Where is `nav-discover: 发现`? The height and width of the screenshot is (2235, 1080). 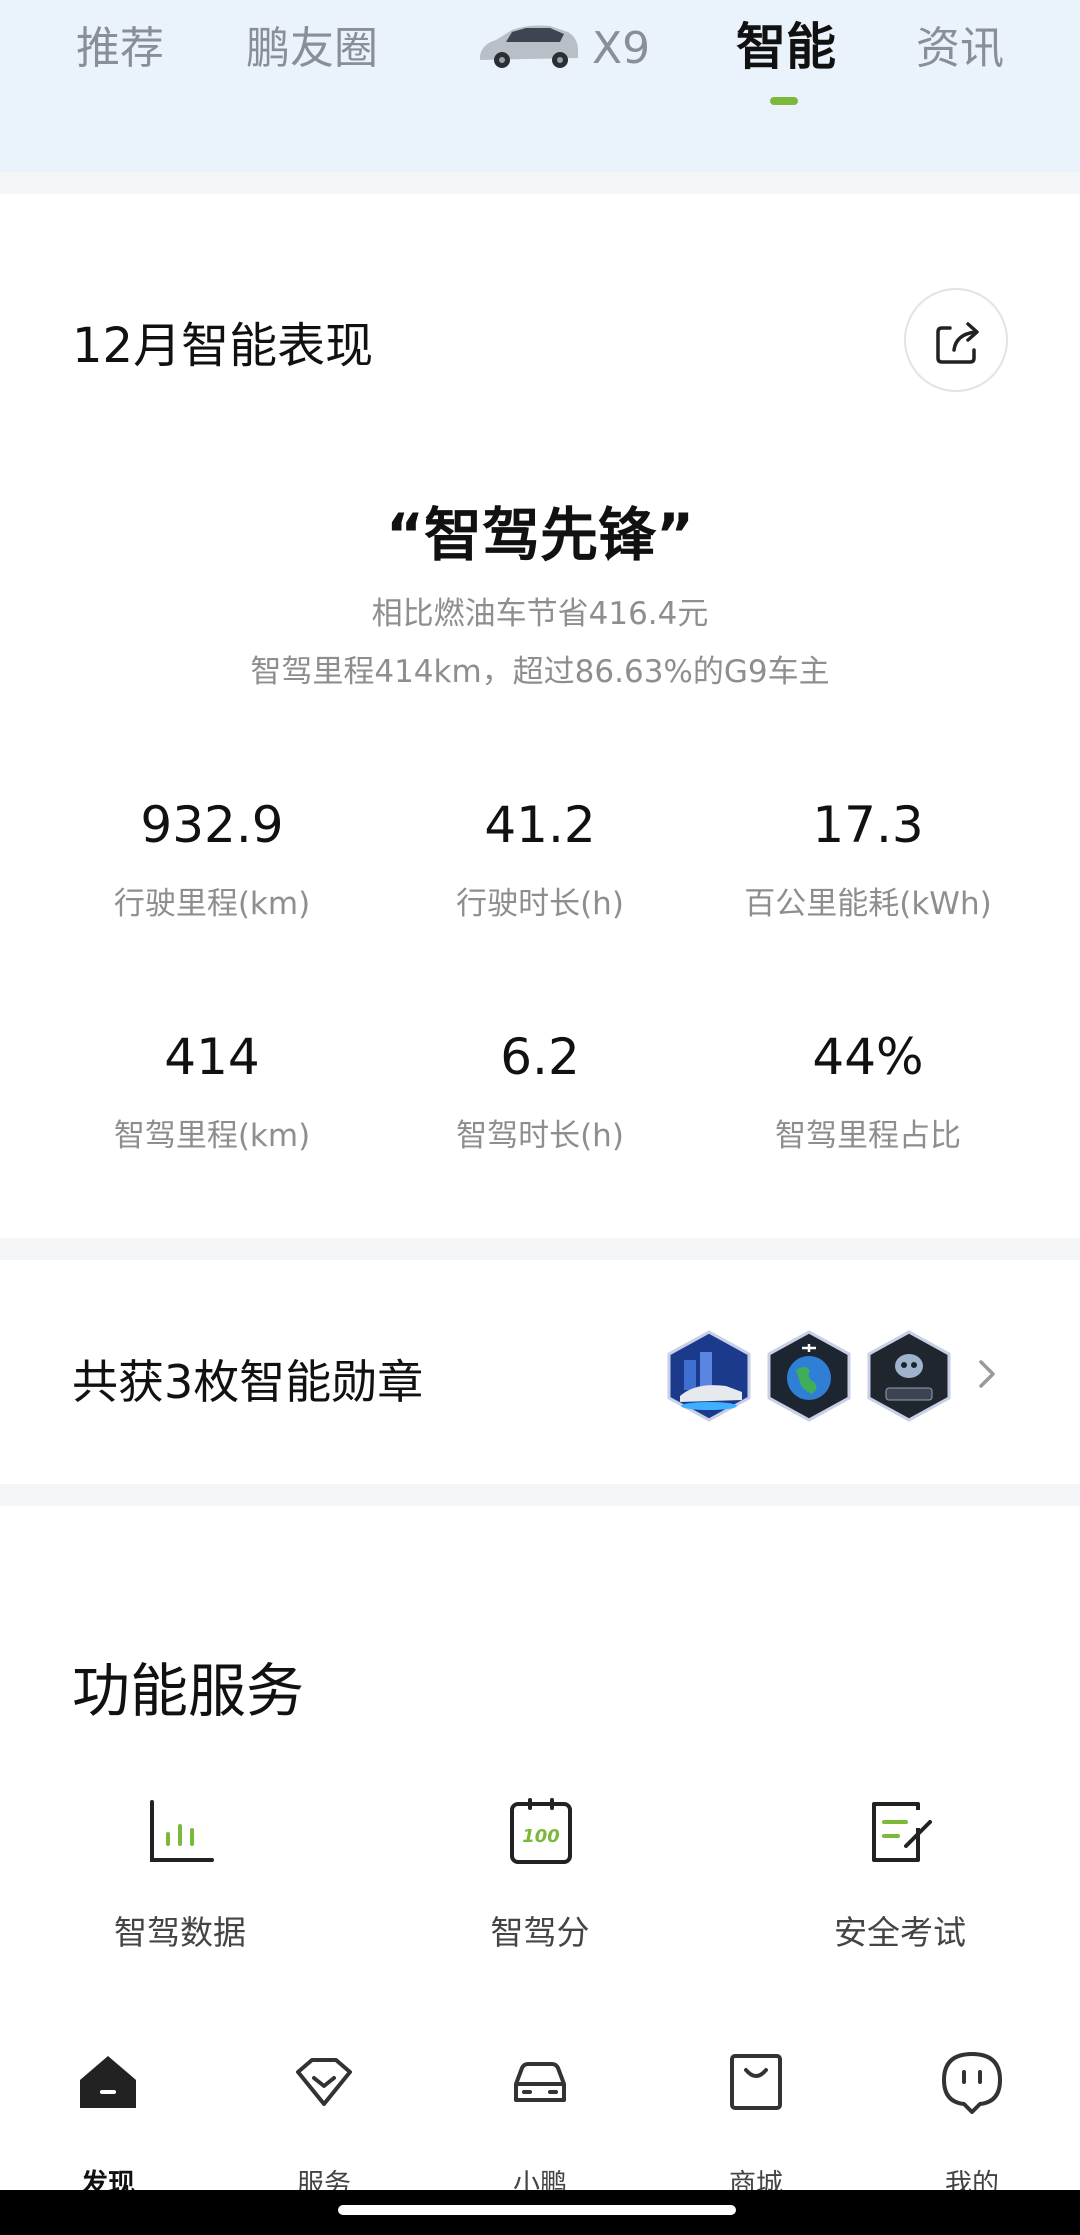 nav-discover: 发现 is located at coordinates (108, 2125).